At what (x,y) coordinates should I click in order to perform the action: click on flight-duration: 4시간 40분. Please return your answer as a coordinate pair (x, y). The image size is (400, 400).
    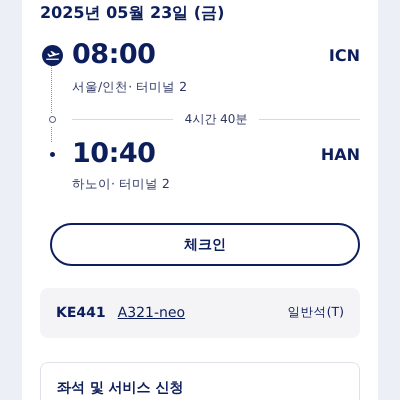
    Looking at the image, I should click on (216, 119).